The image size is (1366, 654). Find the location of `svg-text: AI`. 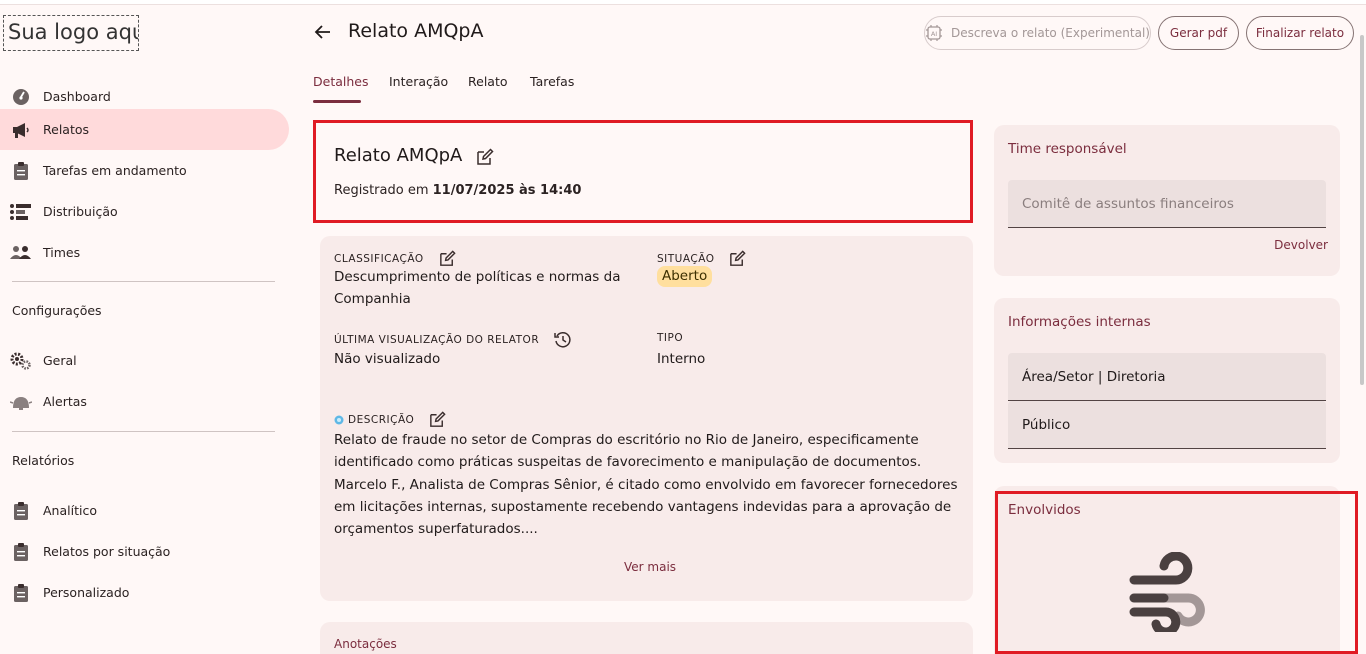

svg-text: AI is located at coordinates (934, 34).